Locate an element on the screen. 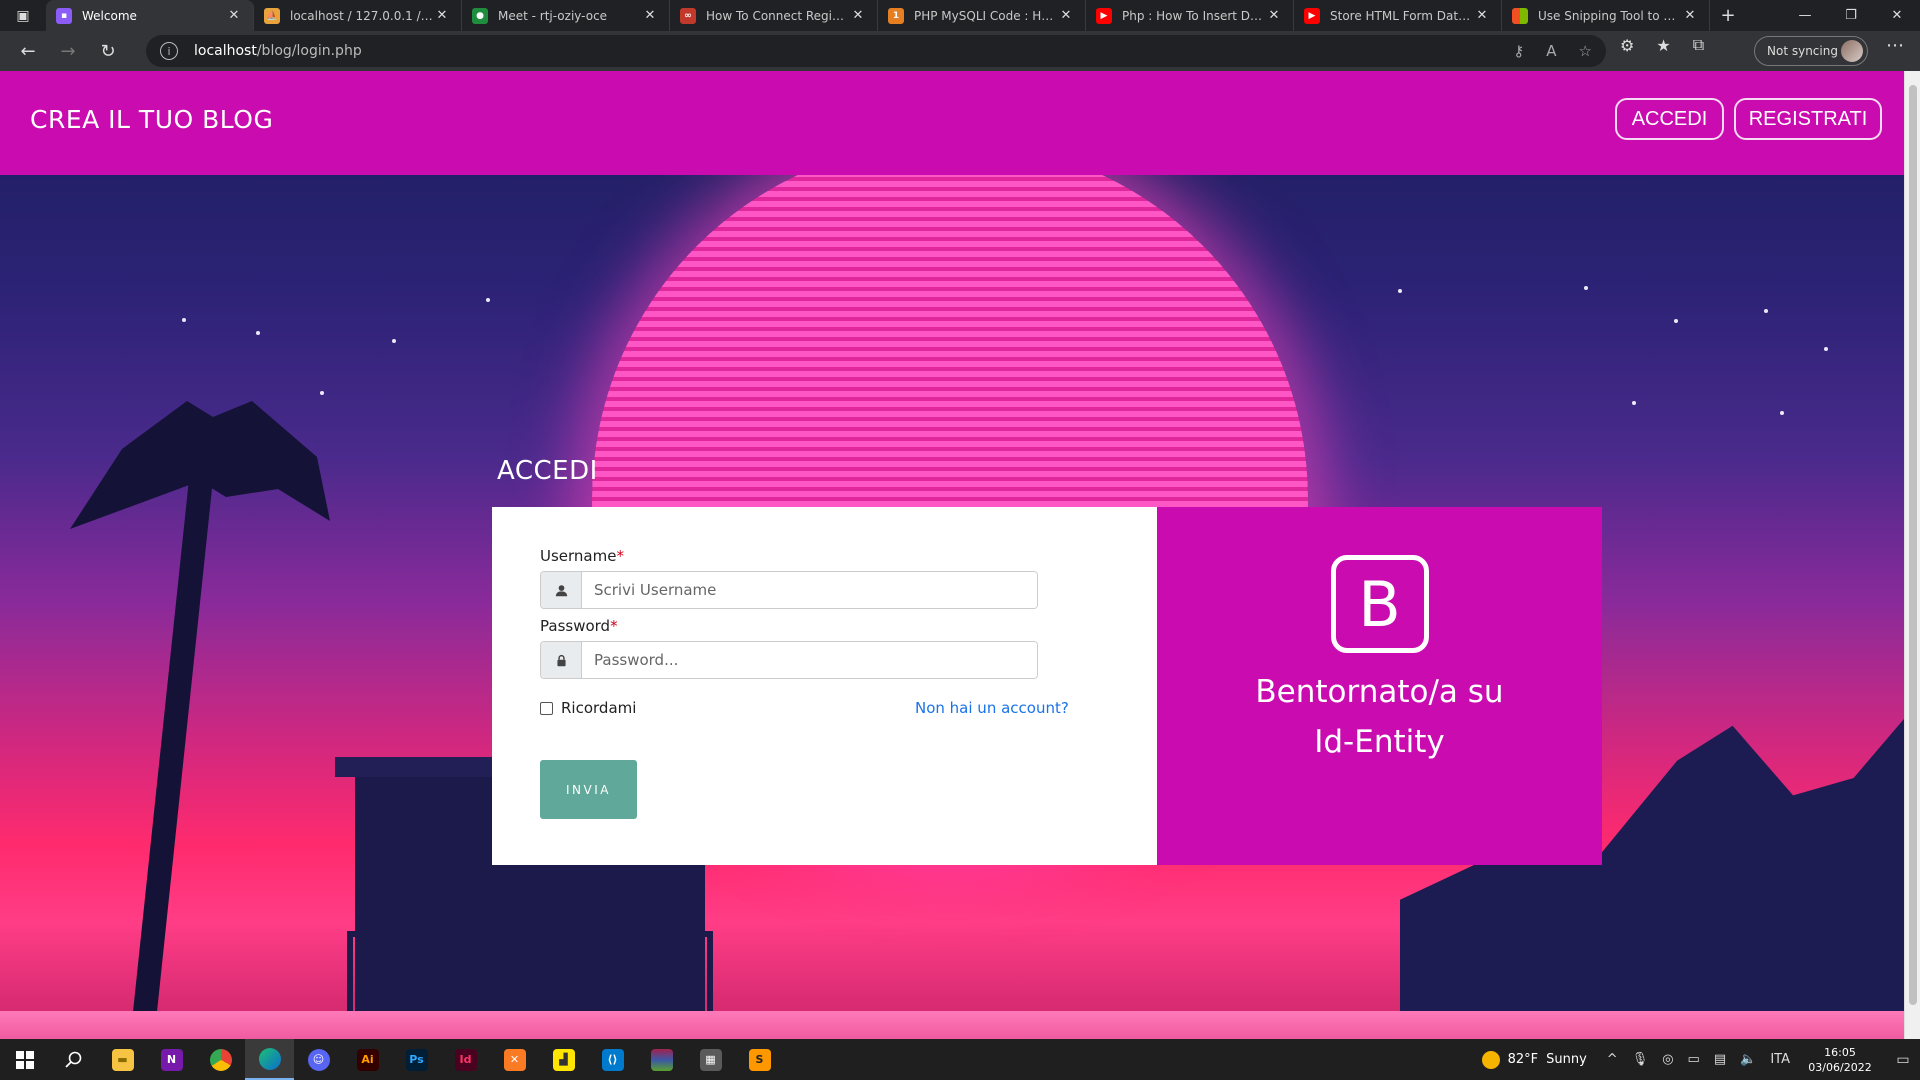 The width and height of the screenshot is (1920, 1080). remember-me: Ricordami is located at coordinates (588, 708).